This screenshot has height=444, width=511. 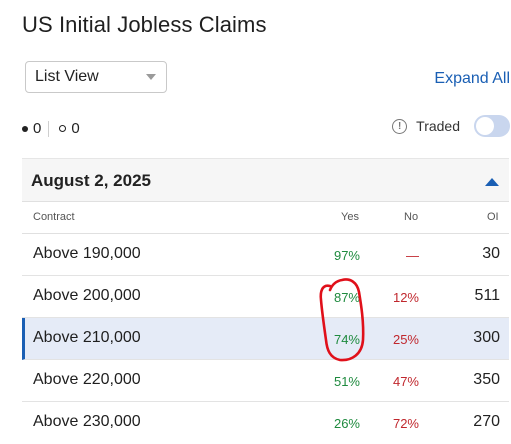 What do you see at coordinates (486, 379) in the screenshot?
I see `open-interest: 350` at bounding box center [486, 379].